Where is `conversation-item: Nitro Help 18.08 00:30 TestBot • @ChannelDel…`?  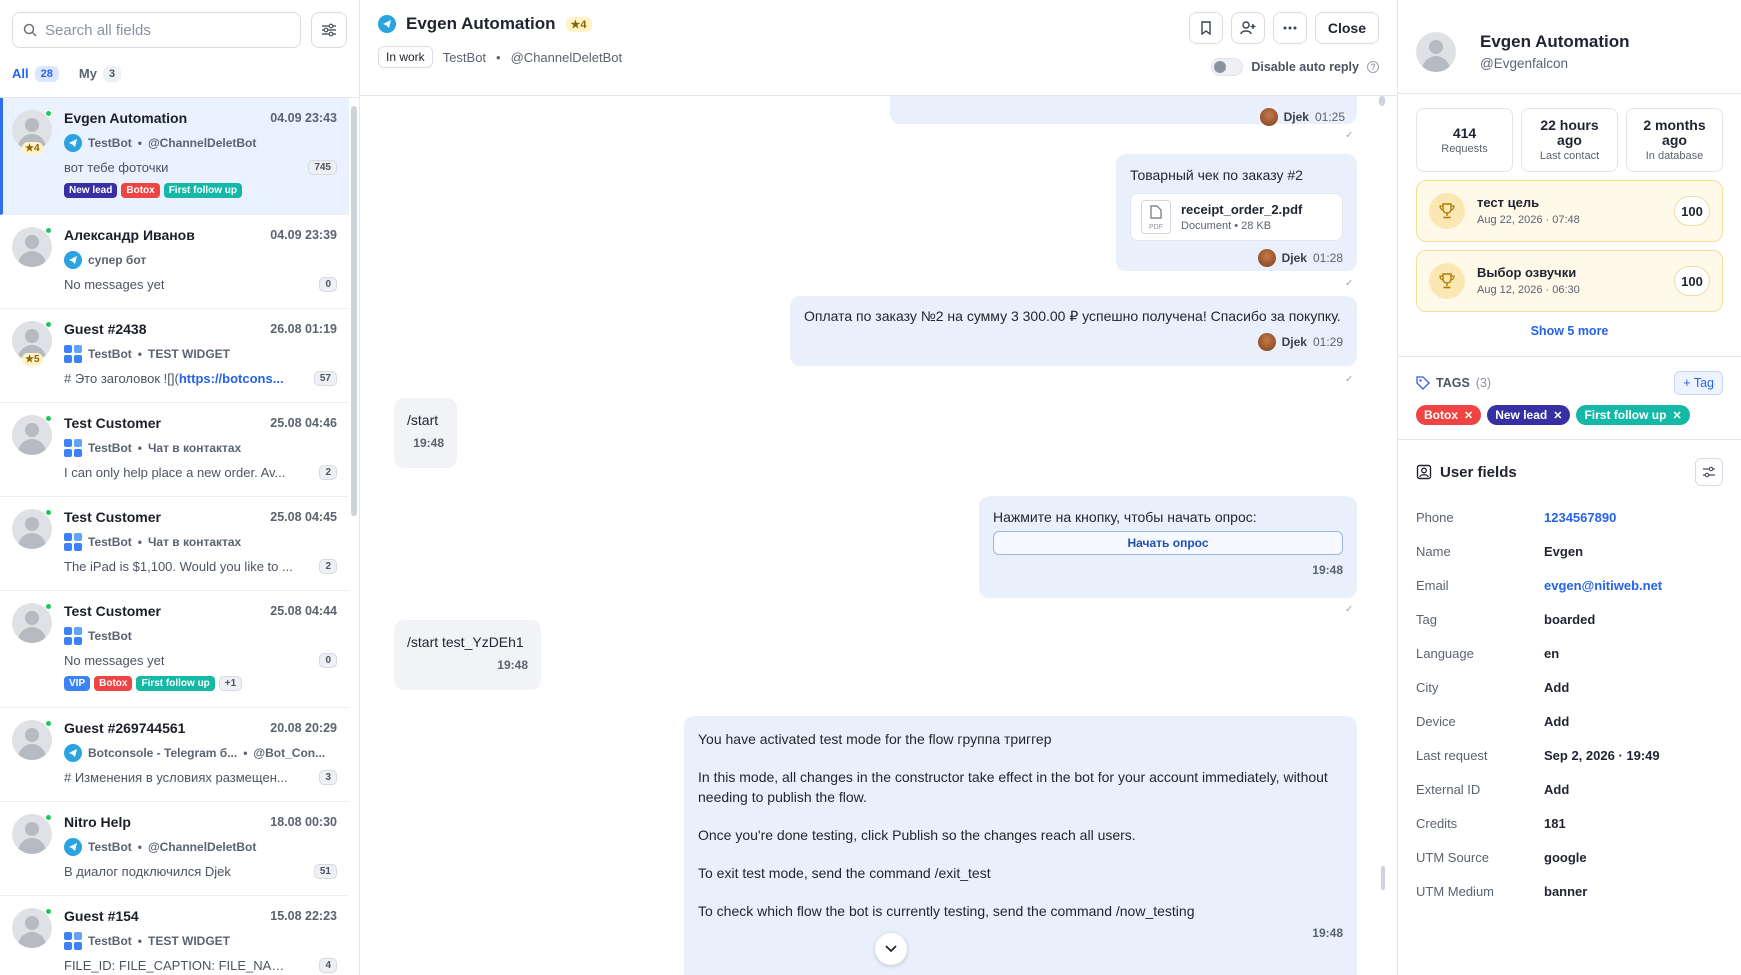 conversation-item: Nitro Help 18.08 00:30 TestBot • @ChannelDel… is located at coordinates (174, 849).